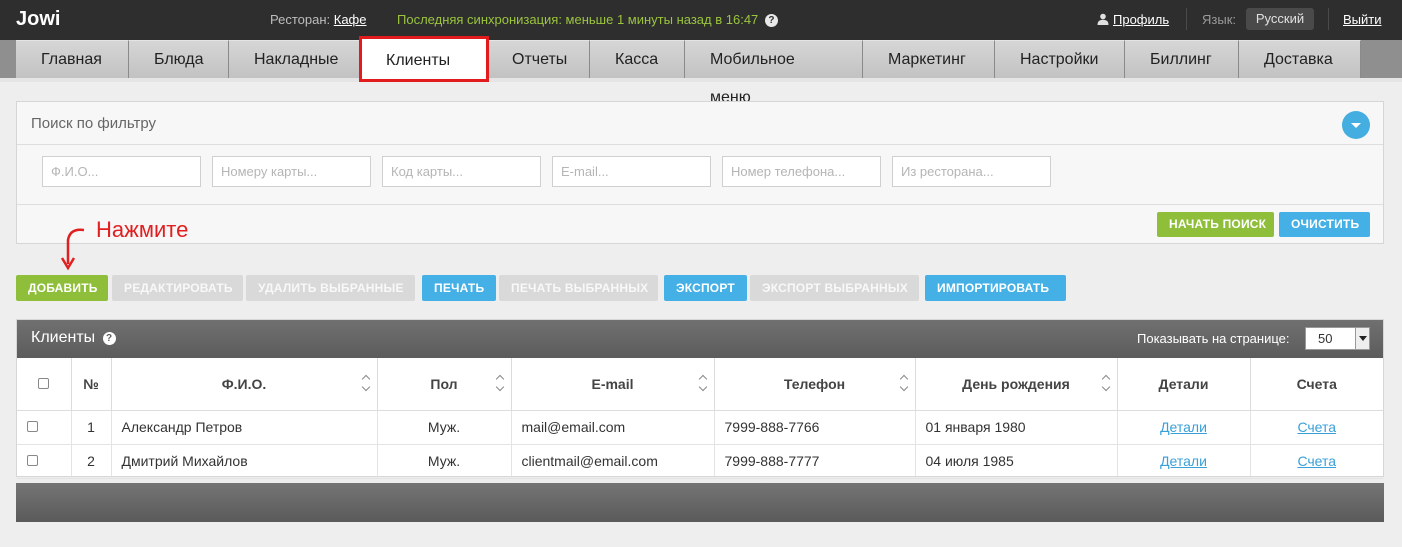 This screenshot has width=1402, height=547. I want to click on column-header-num: №, so click(91, 384).